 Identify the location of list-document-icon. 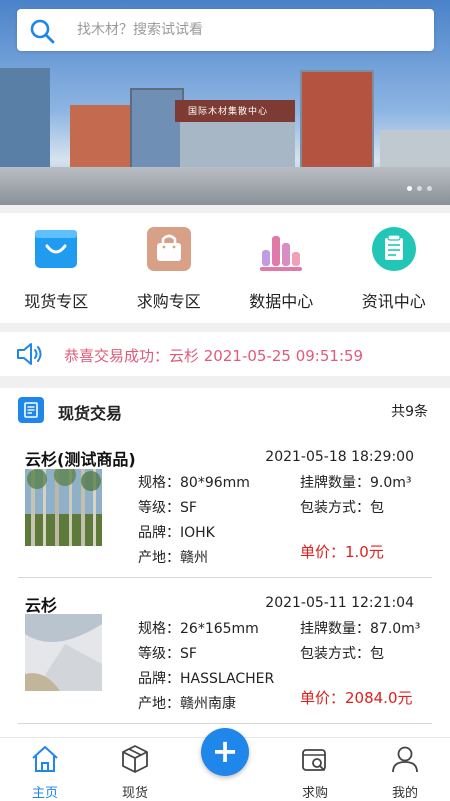
(31, 410).